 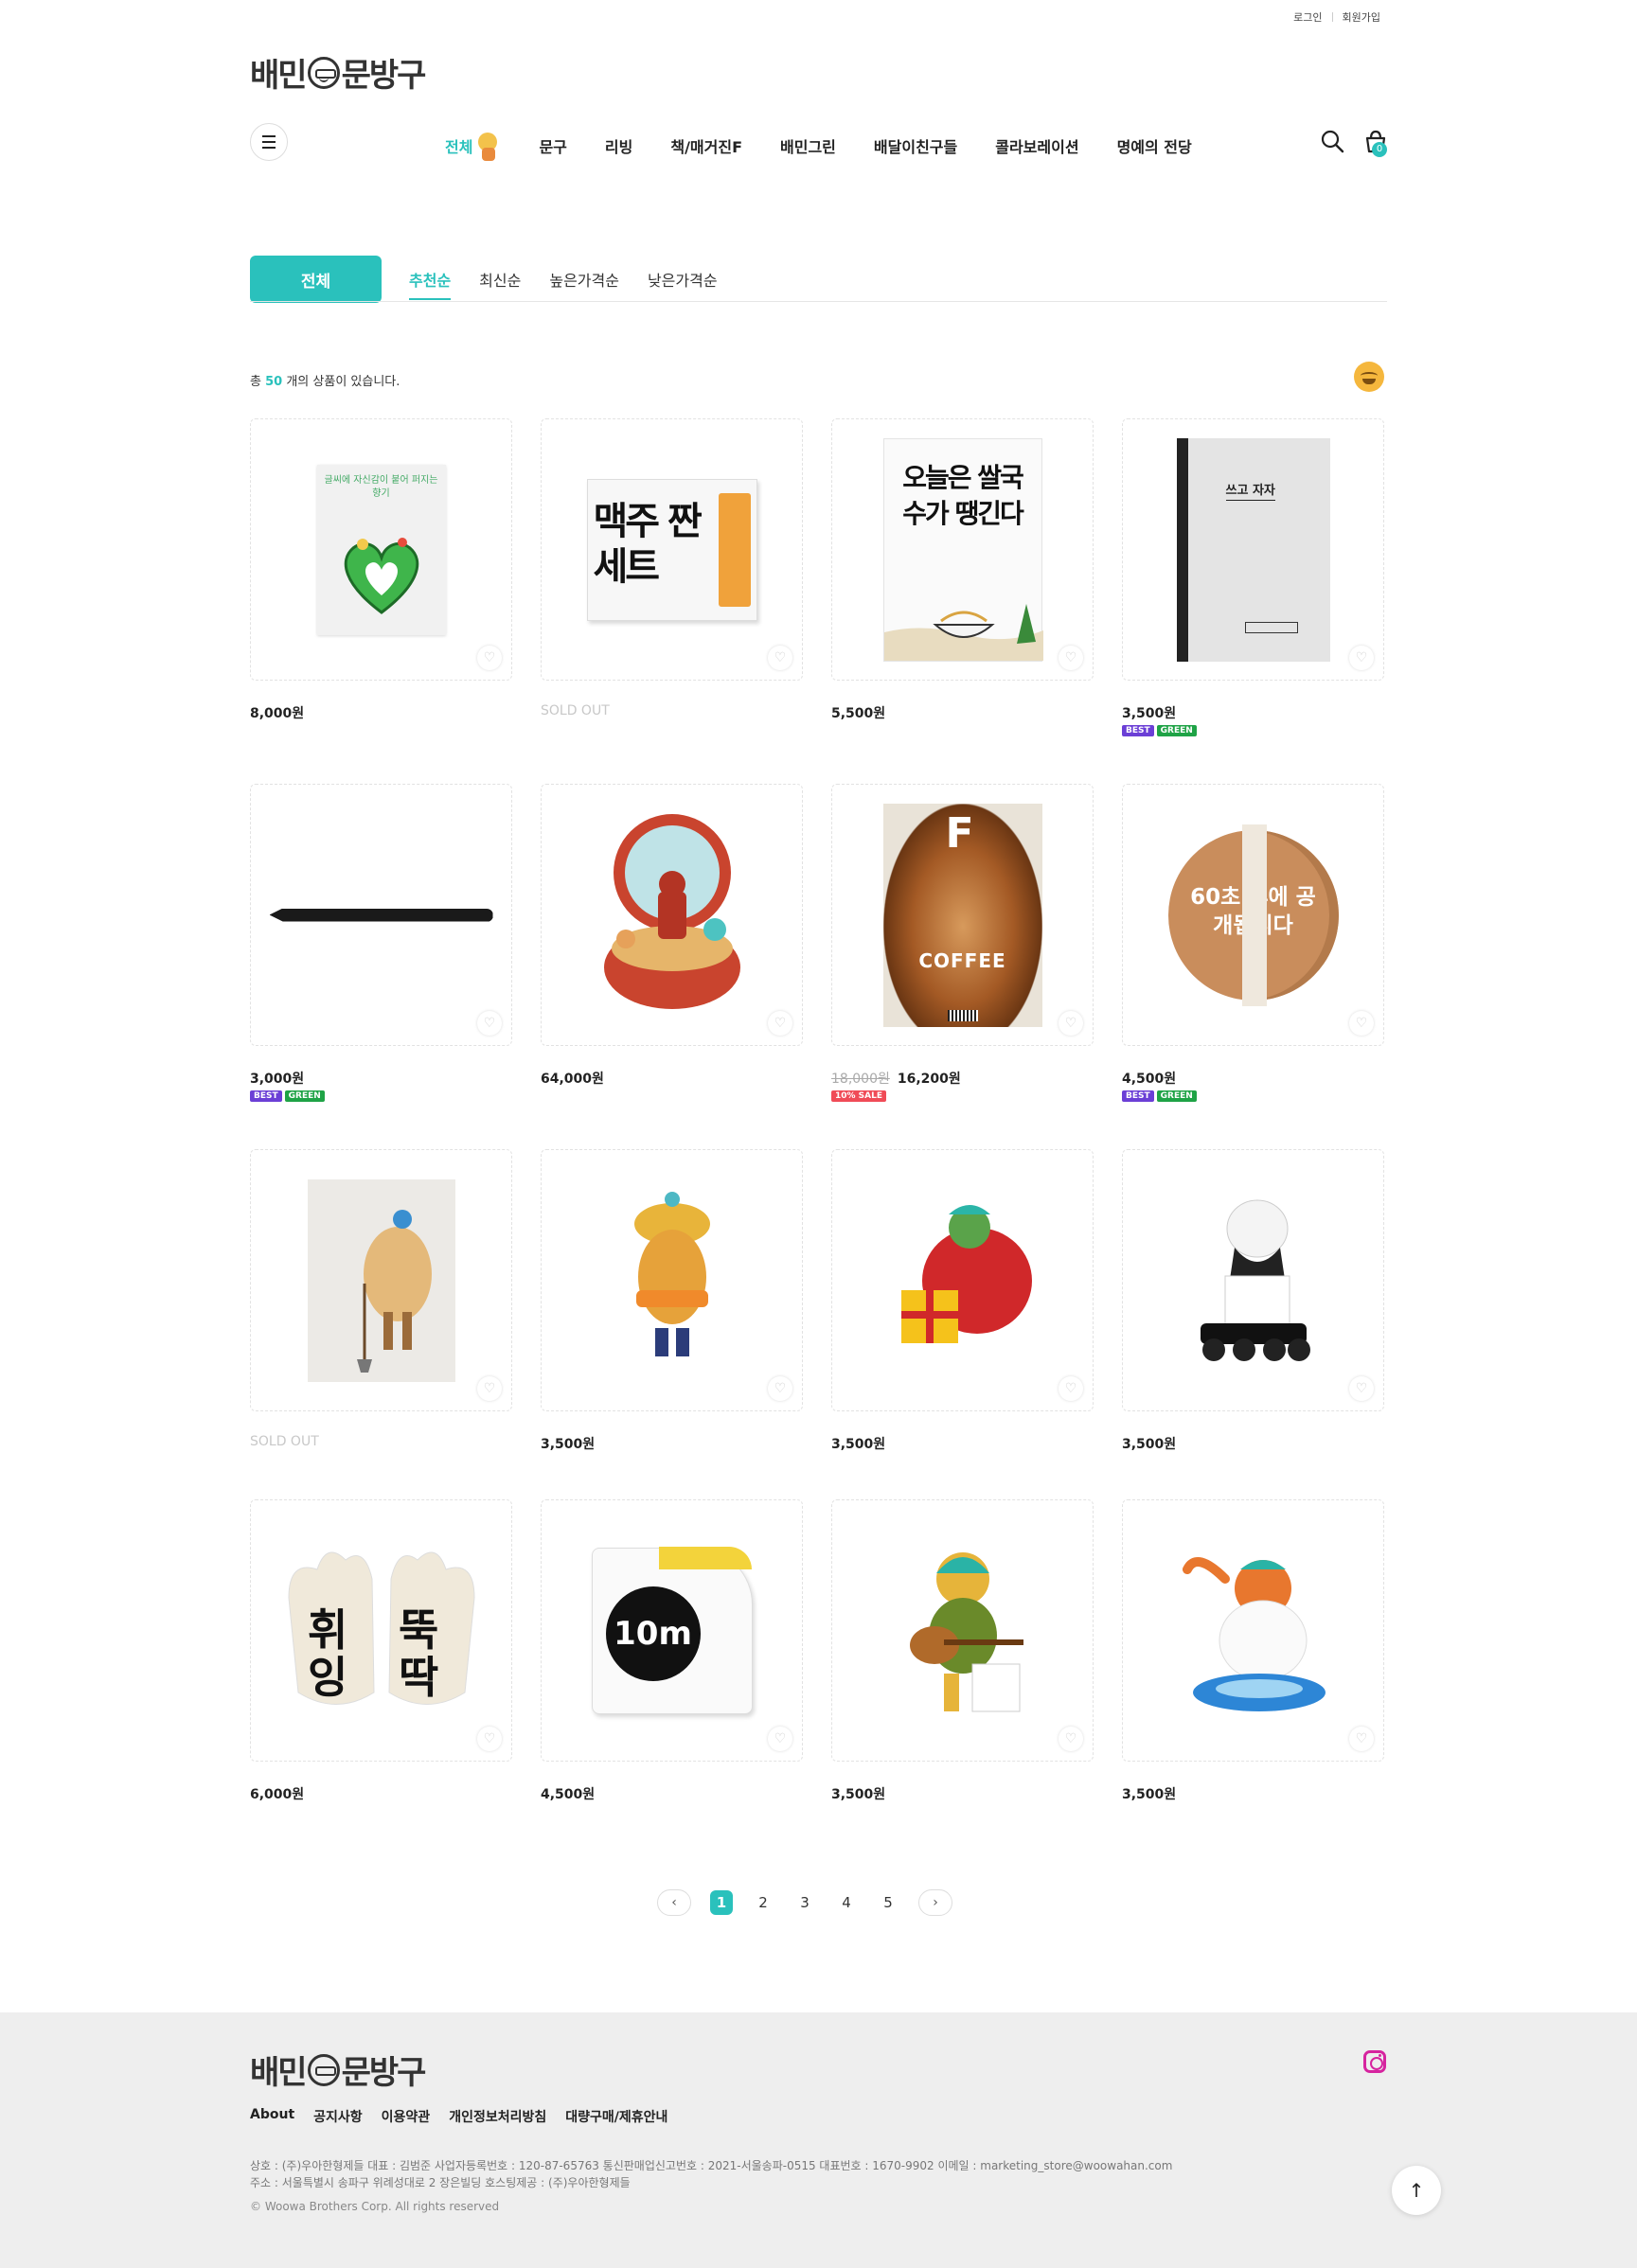 What do you see at coordinates (1037, 145) in the screenshot?
I see `nav-item-collab: 콜라보레이션` at bounding box center [1037, 145].